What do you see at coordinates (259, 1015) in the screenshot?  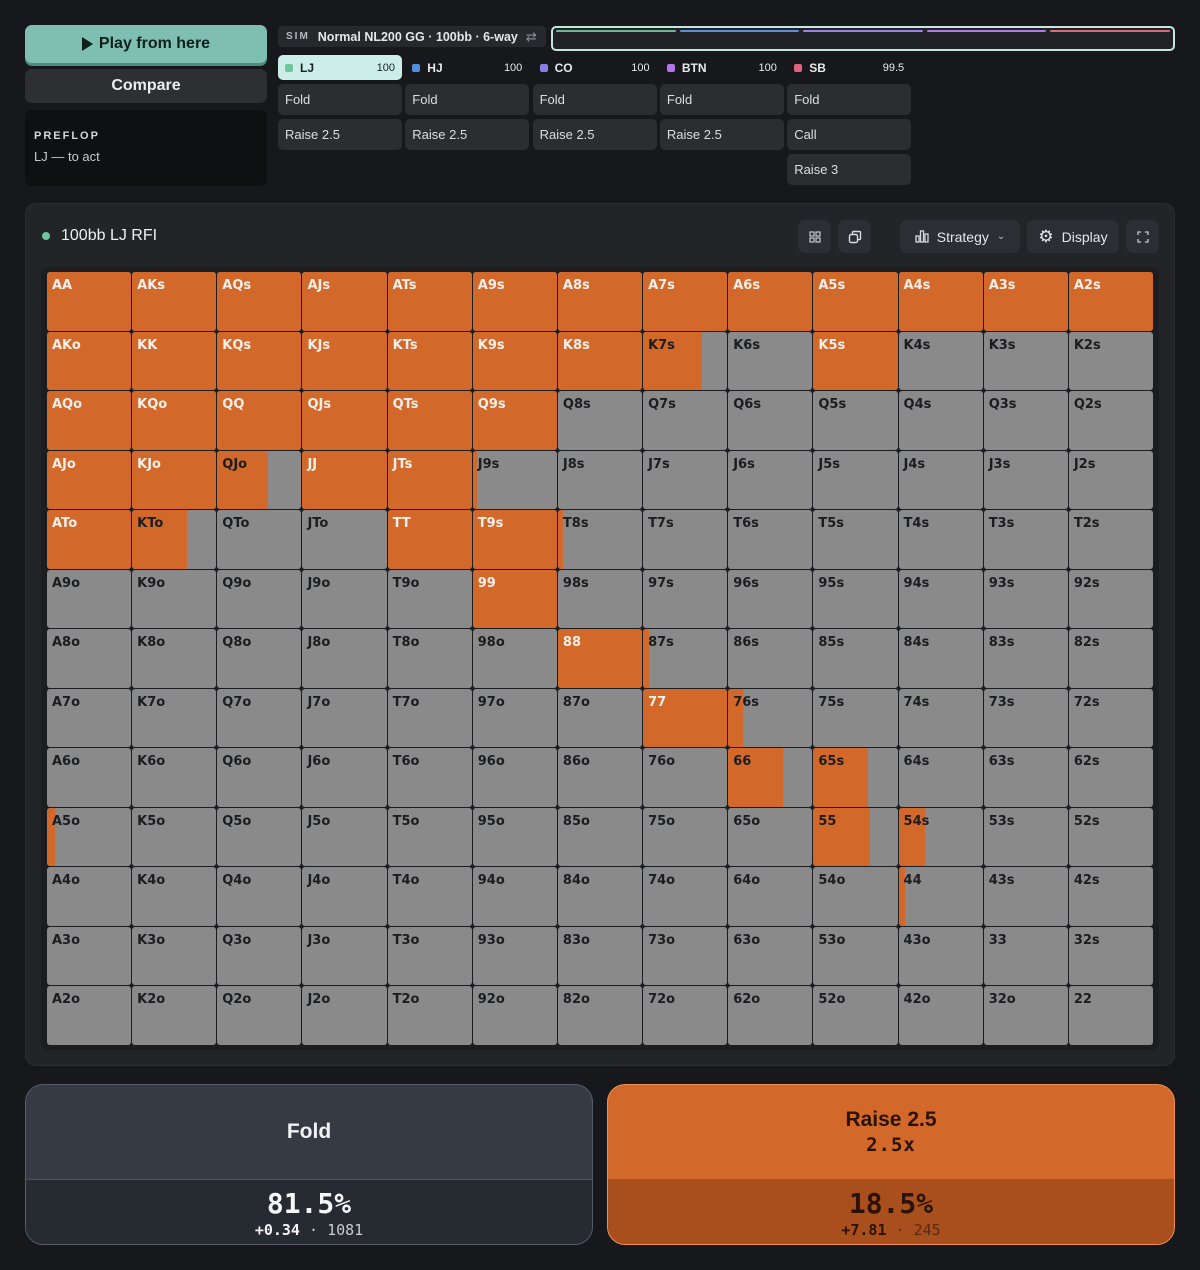 I see `hand-cell: Q2o` at bounding box center [259, 1015].